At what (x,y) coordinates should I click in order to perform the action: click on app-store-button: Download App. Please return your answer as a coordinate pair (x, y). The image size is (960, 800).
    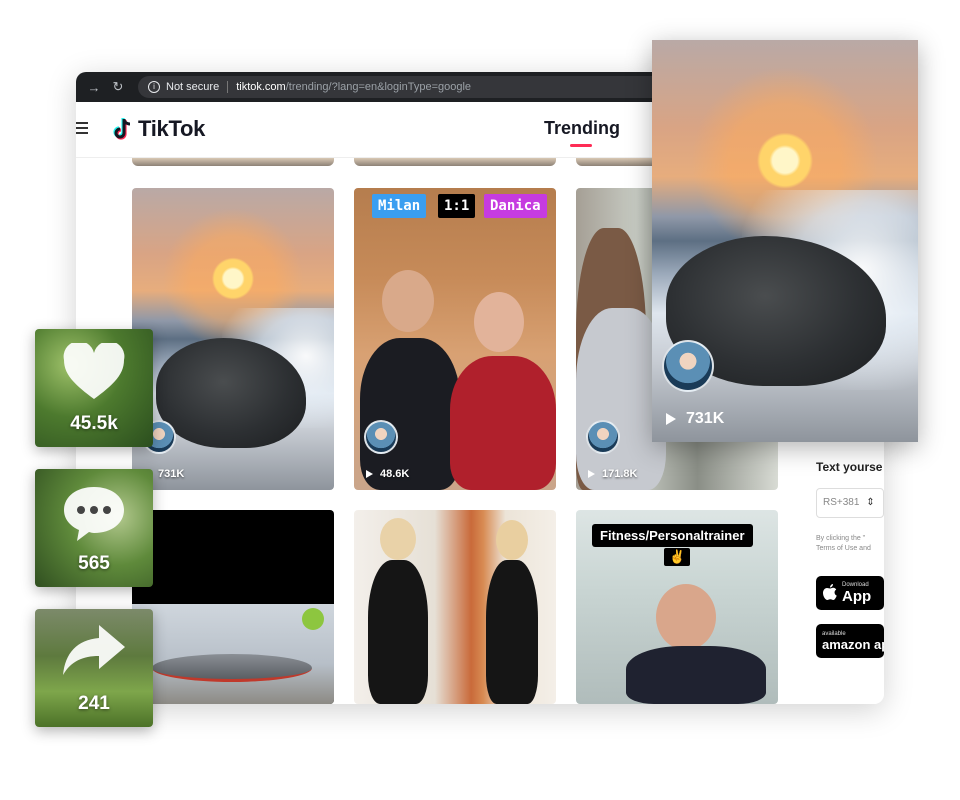
    Looking at the image, I should click on (850, 593).